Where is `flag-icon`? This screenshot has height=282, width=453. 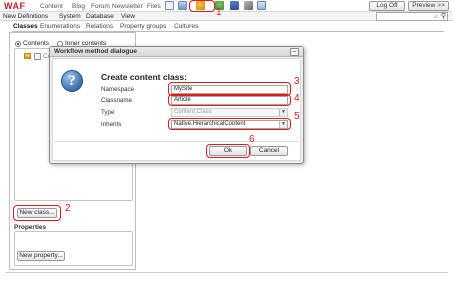
flag-icon is located at coordinates (234, 5).